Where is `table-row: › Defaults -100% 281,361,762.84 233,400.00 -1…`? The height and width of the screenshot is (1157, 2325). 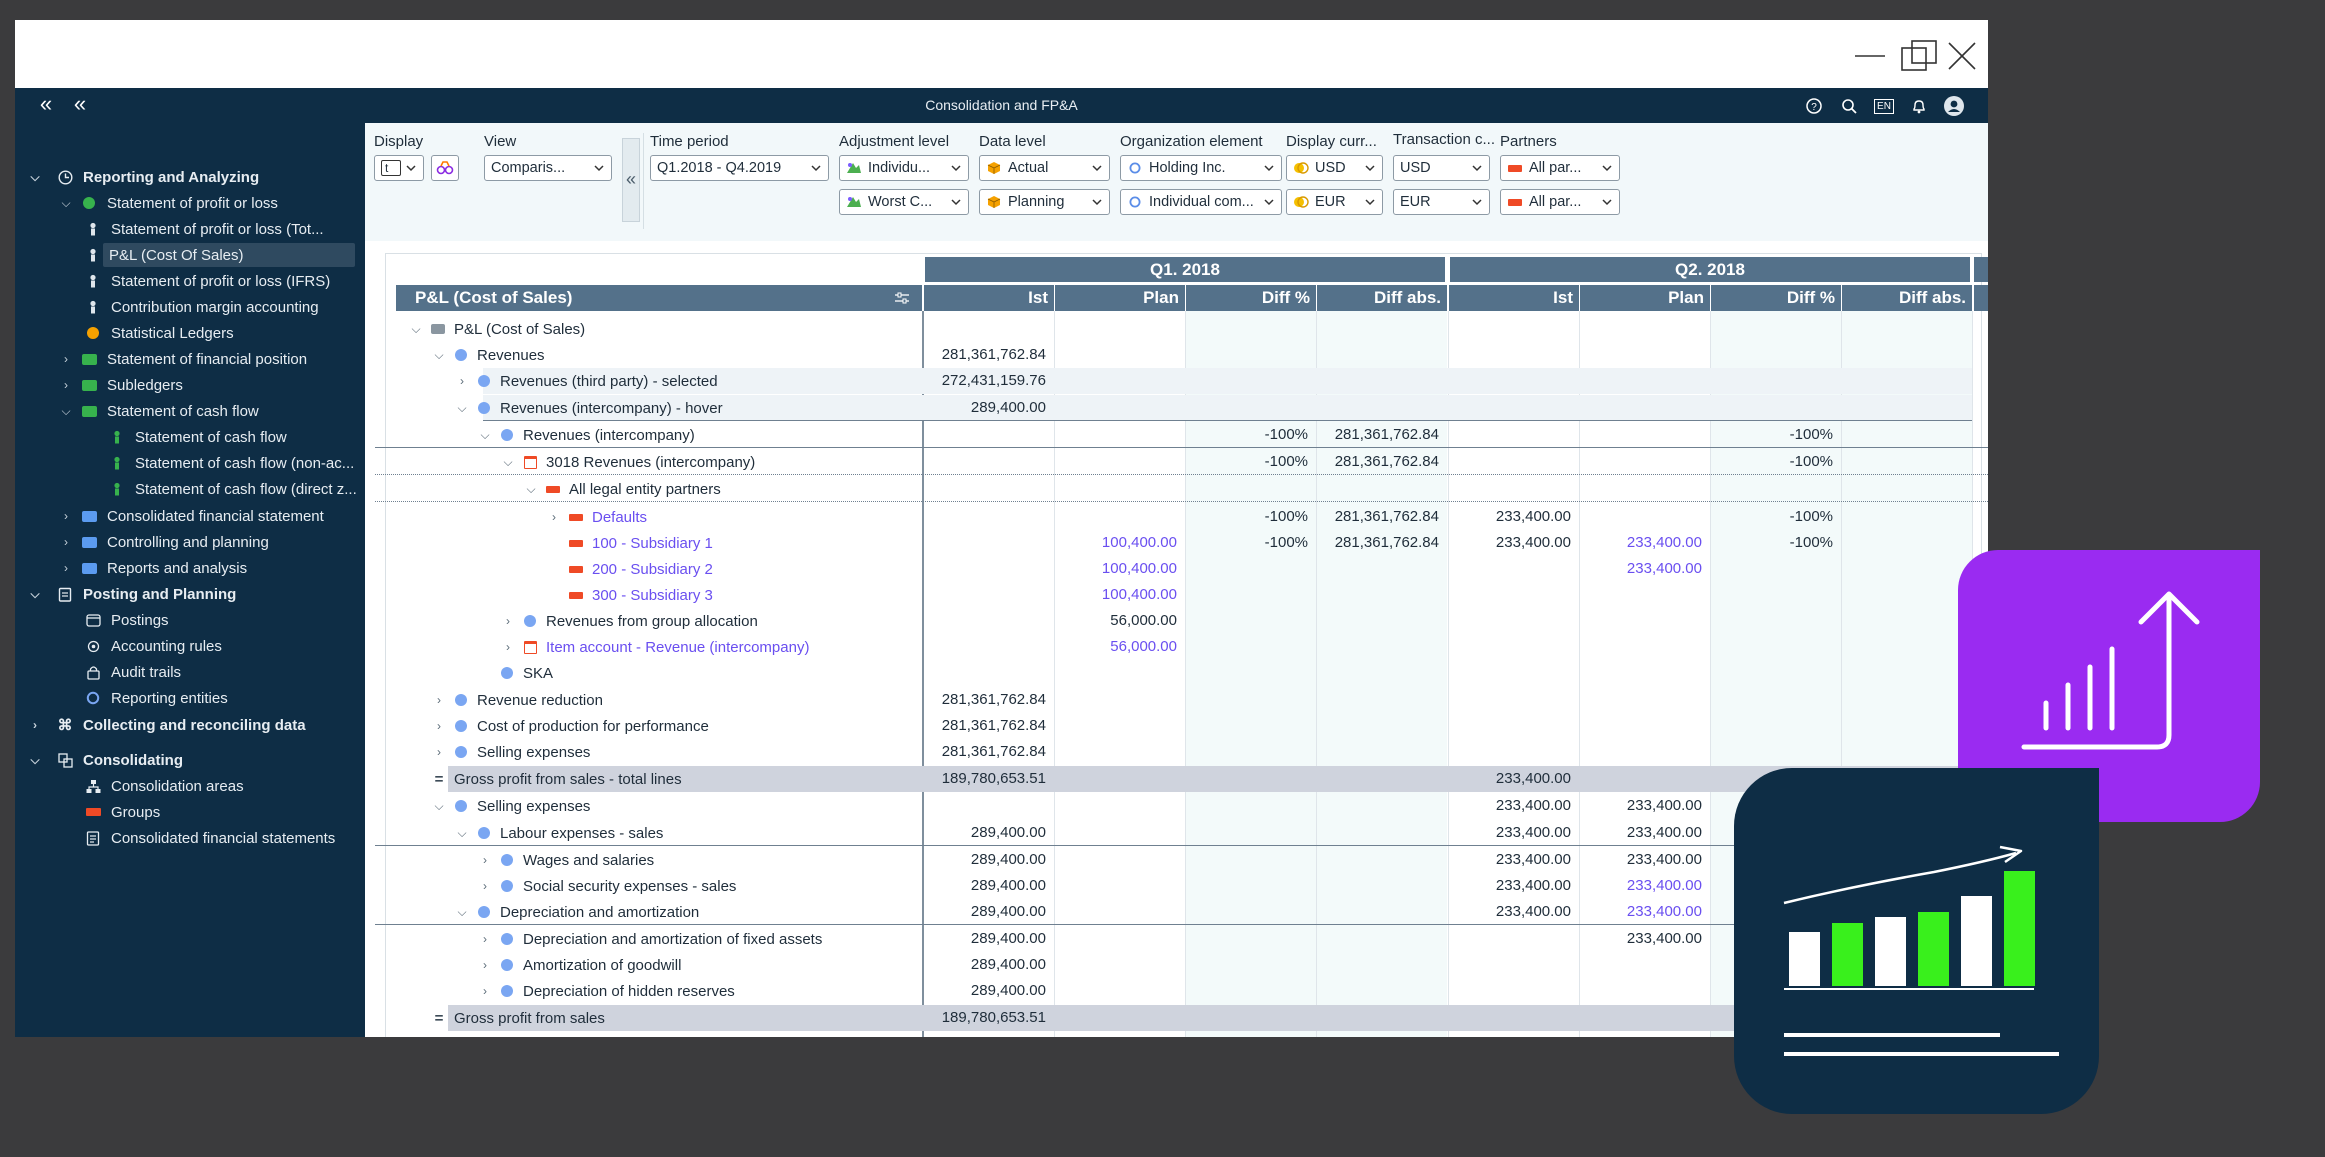 table-row: › Defaults -100% 281,361,762.84 233,400.00 -1… is located at coordinates (1181, 517).